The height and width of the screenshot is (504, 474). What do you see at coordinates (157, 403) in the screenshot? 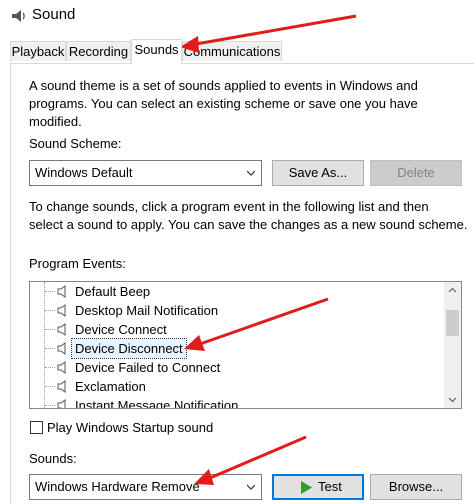
I see `event-label: Instant Message Notification` at bounding box center [157, 403].